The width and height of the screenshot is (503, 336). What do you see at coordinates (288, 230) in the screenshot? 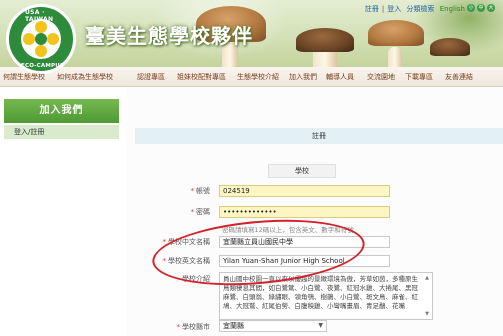
I see `password-hint: 密碼請填寫12碼以上，包含英文、數字和符號` at bounding box center [288, 230].